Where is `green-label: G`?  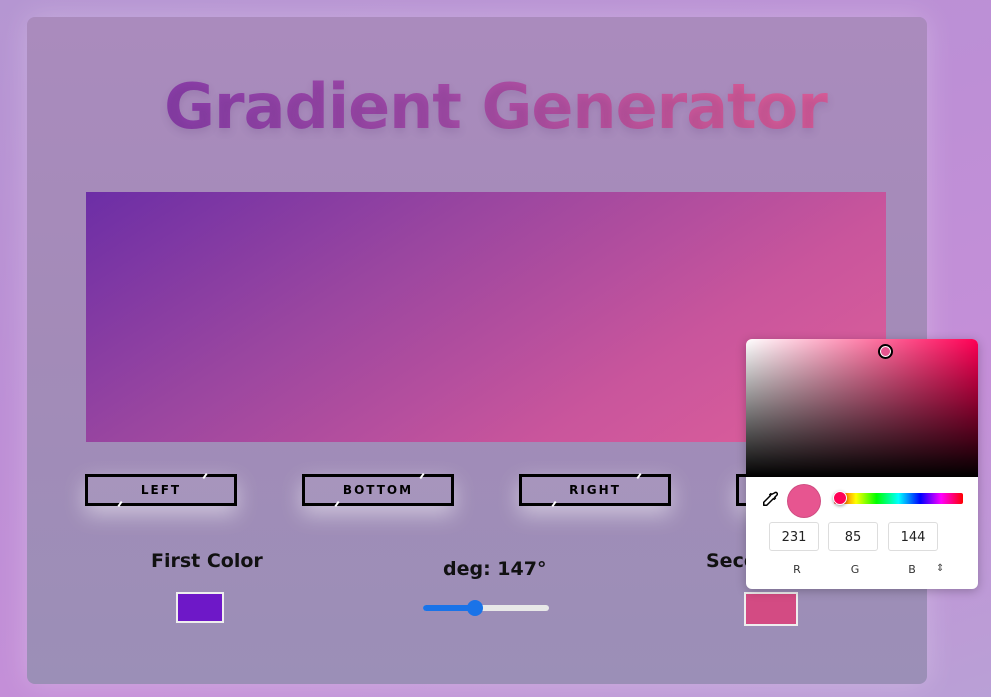 green-label: G is located at coordinates (855, 569).